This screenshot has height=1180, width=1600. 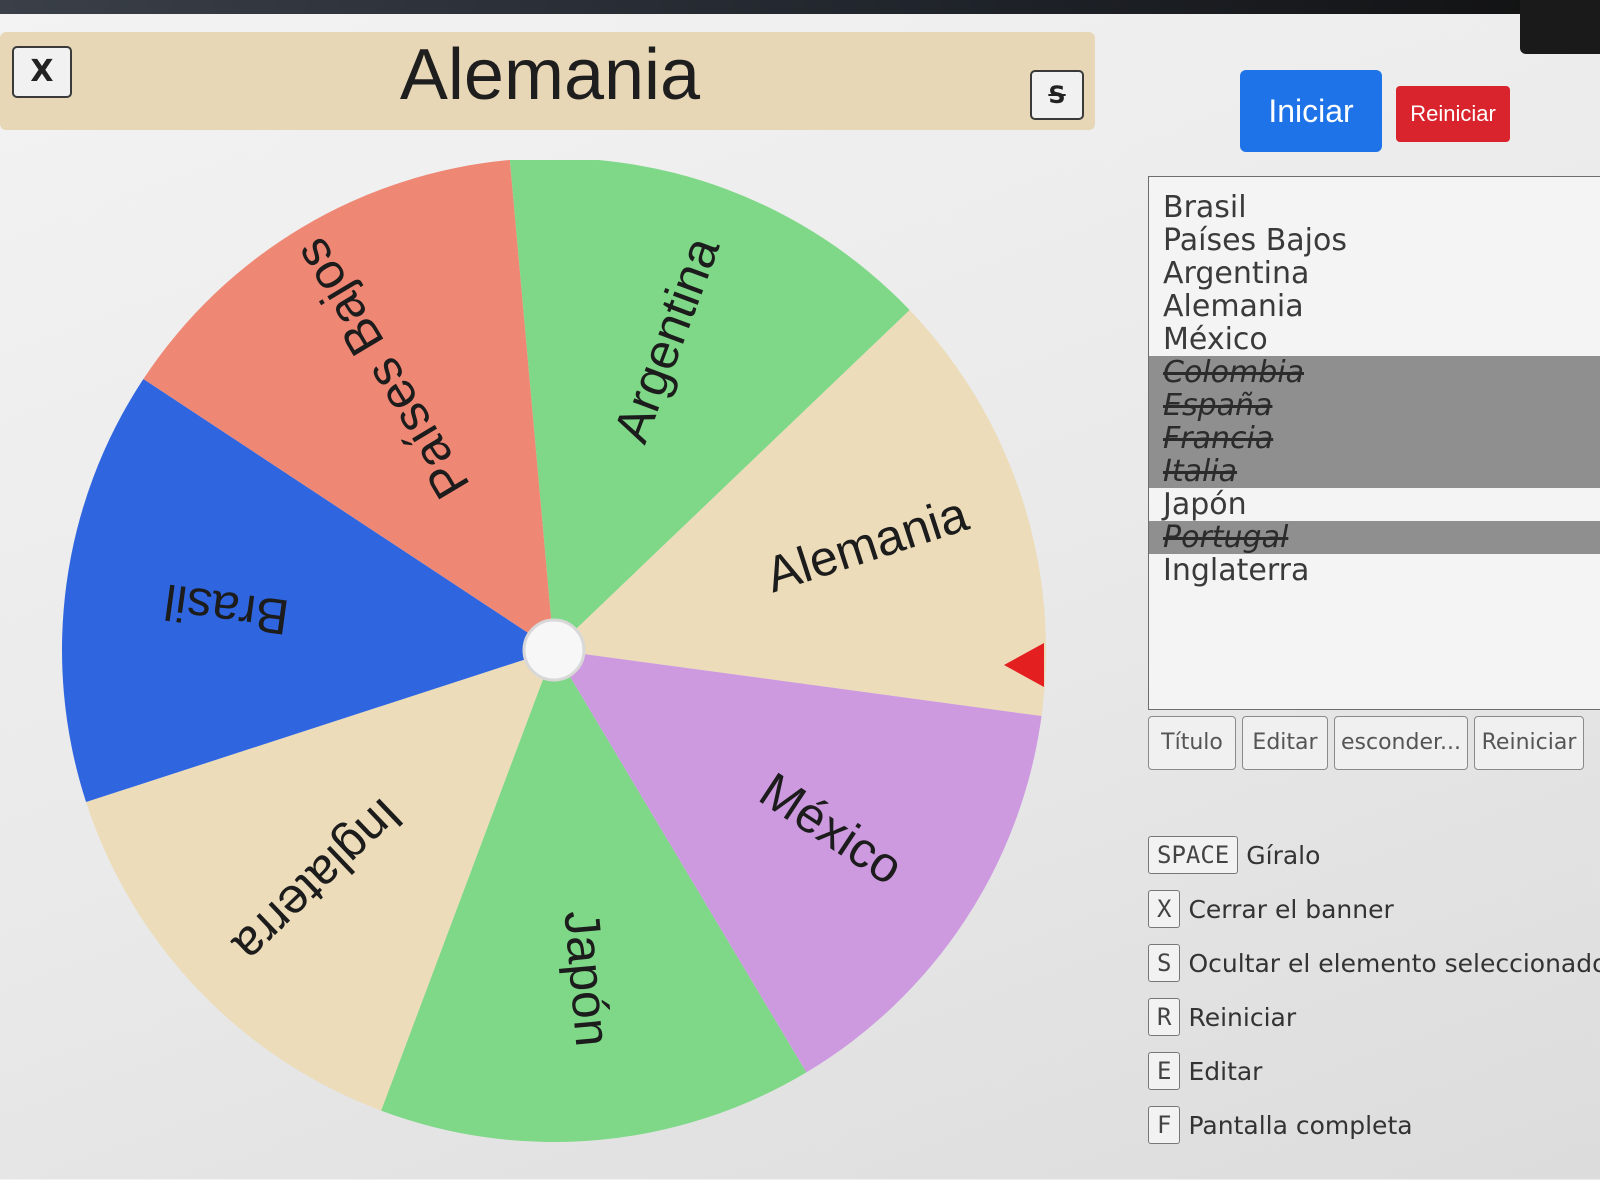 What do you see at coordinates (1374, 207) in the screenshot?
I see `list-item: Brasil` at bounding box center [1374, 207].